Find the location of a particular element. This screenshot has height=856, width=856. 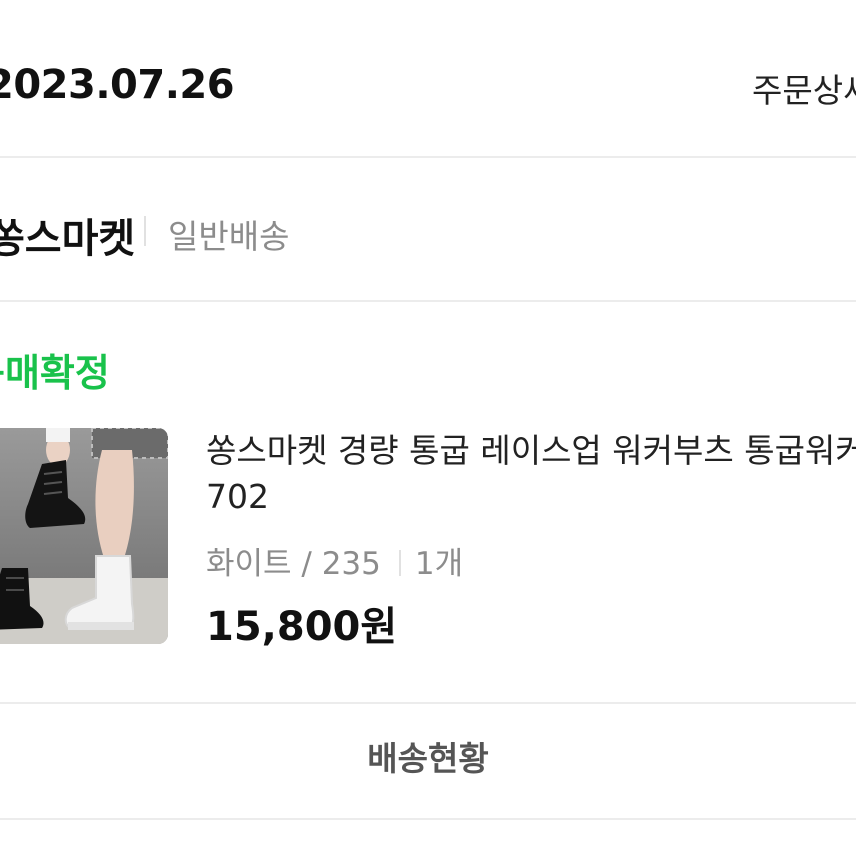

delivery-tracking-button: 배송현황 is located at coordinates (428, 761).